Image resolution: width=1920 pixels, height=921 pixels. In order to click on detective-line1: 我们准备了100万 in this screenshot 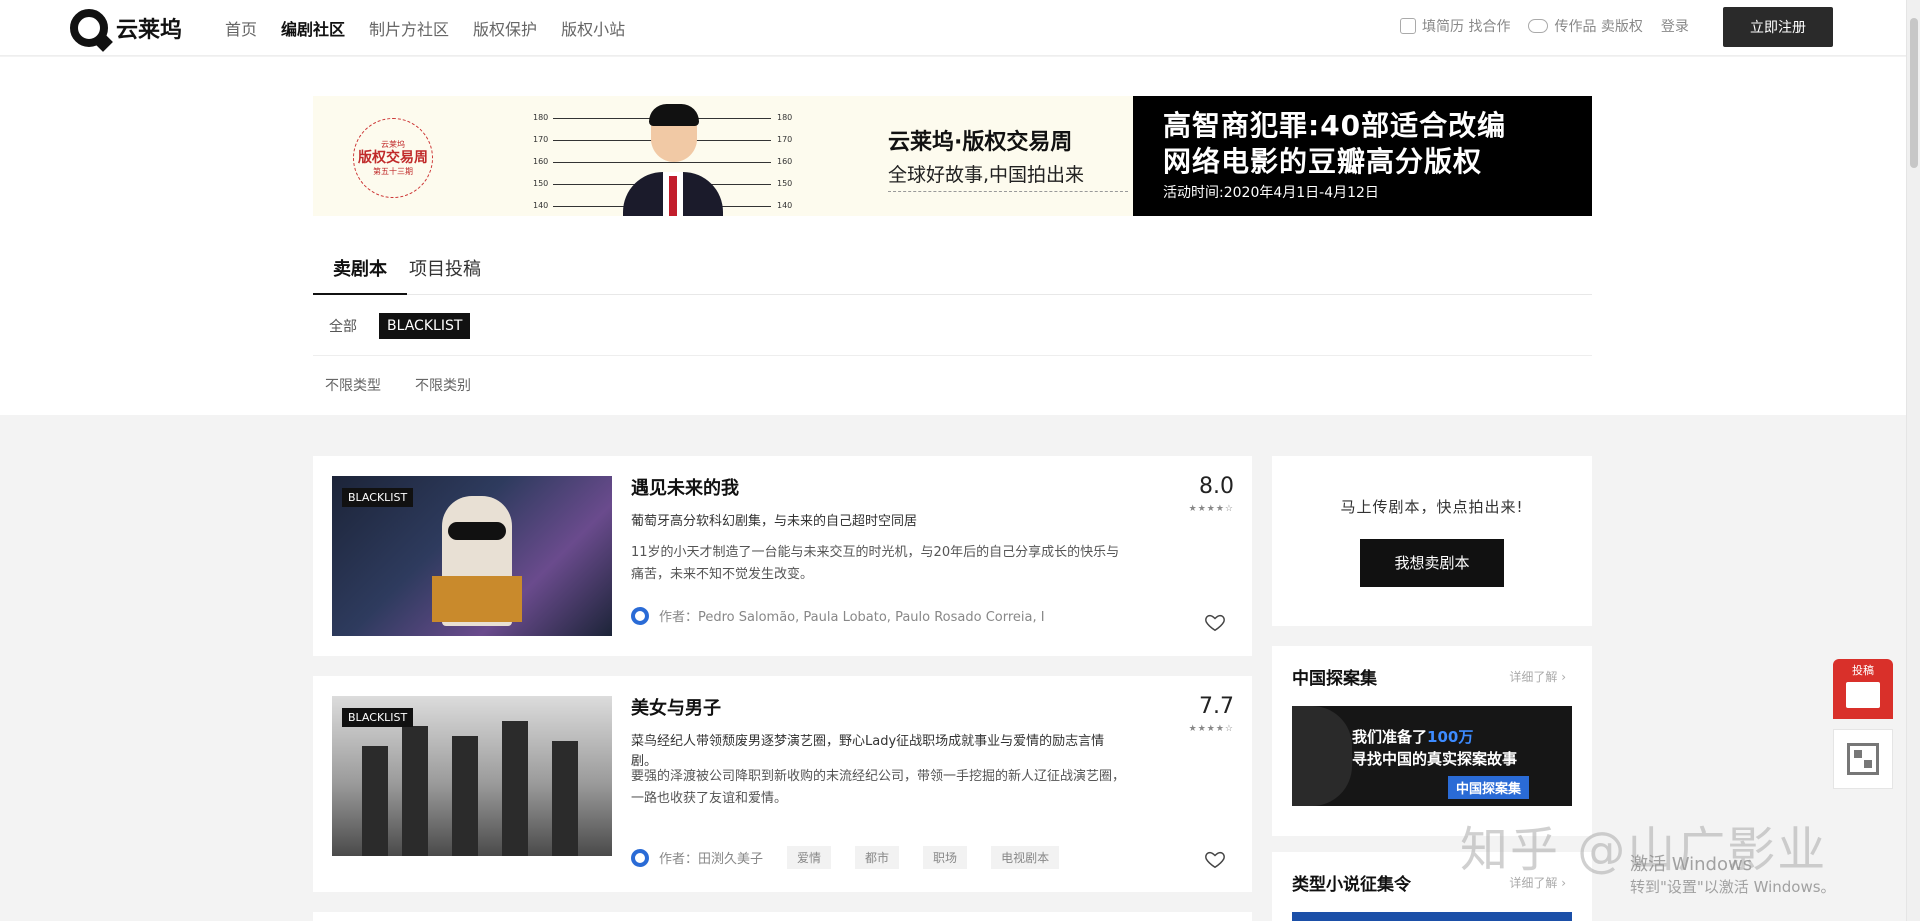, I will do `click(1412, 736)`.